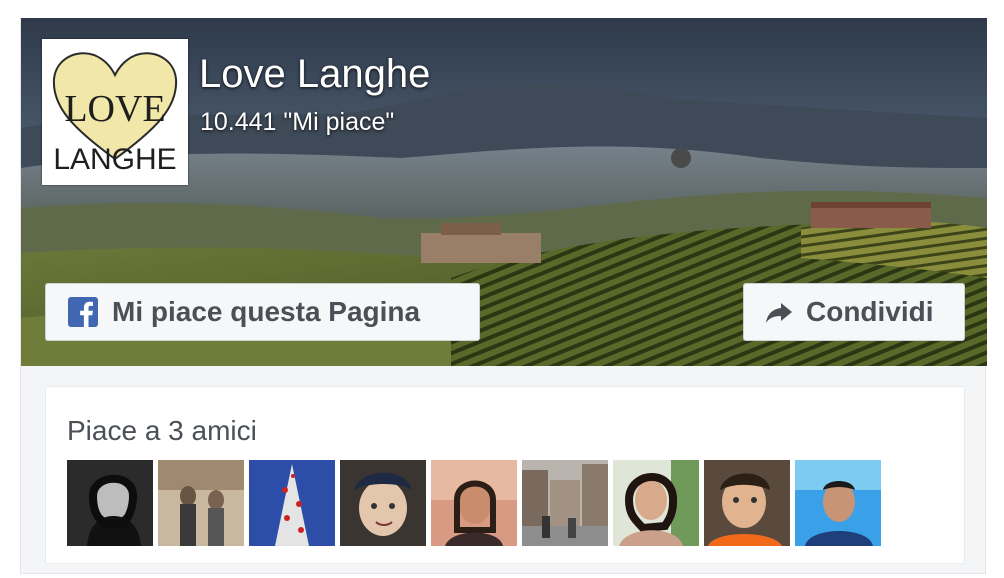 The width and height of the screenshot is (1004, 578). I want to click on friend-avatar-list, so click(474, 503).